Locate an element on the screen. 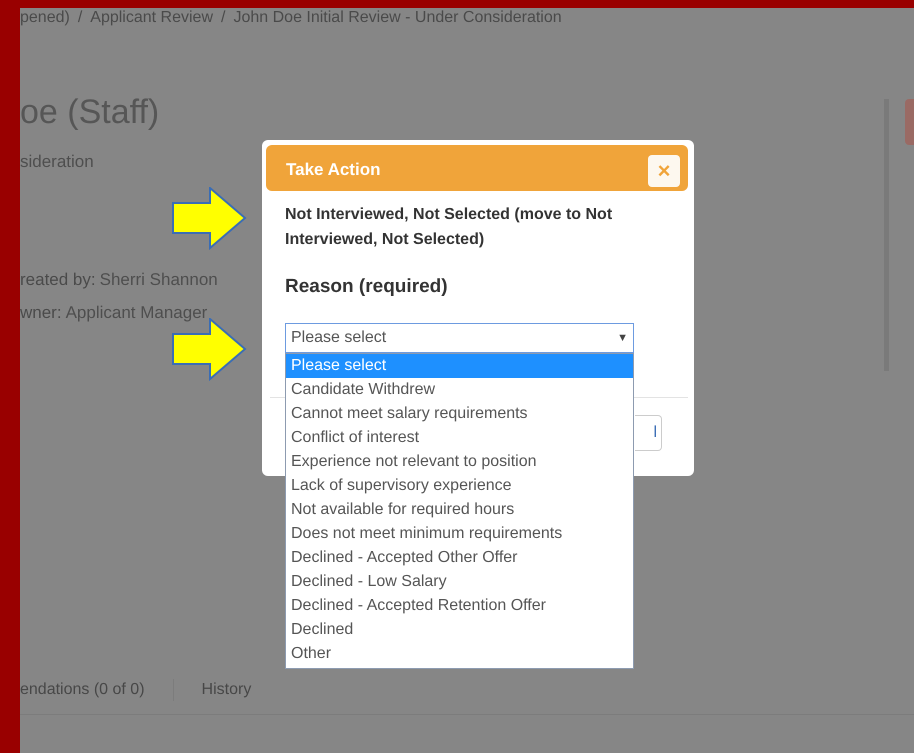  action-button is located at coordinates (909, 122).